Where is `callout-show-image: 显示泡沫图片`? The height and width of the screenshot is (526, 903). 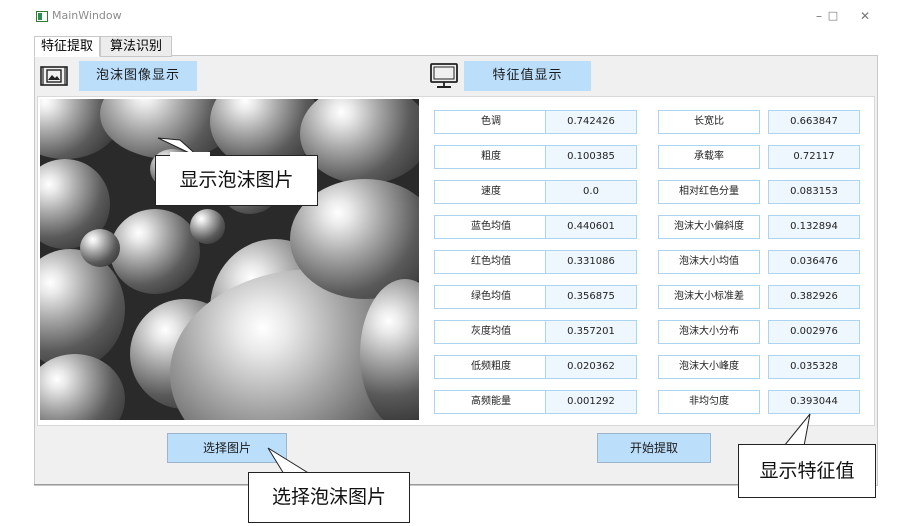
callout-show-image: 显示泡沫图片 is located at coordinates (236, 180).